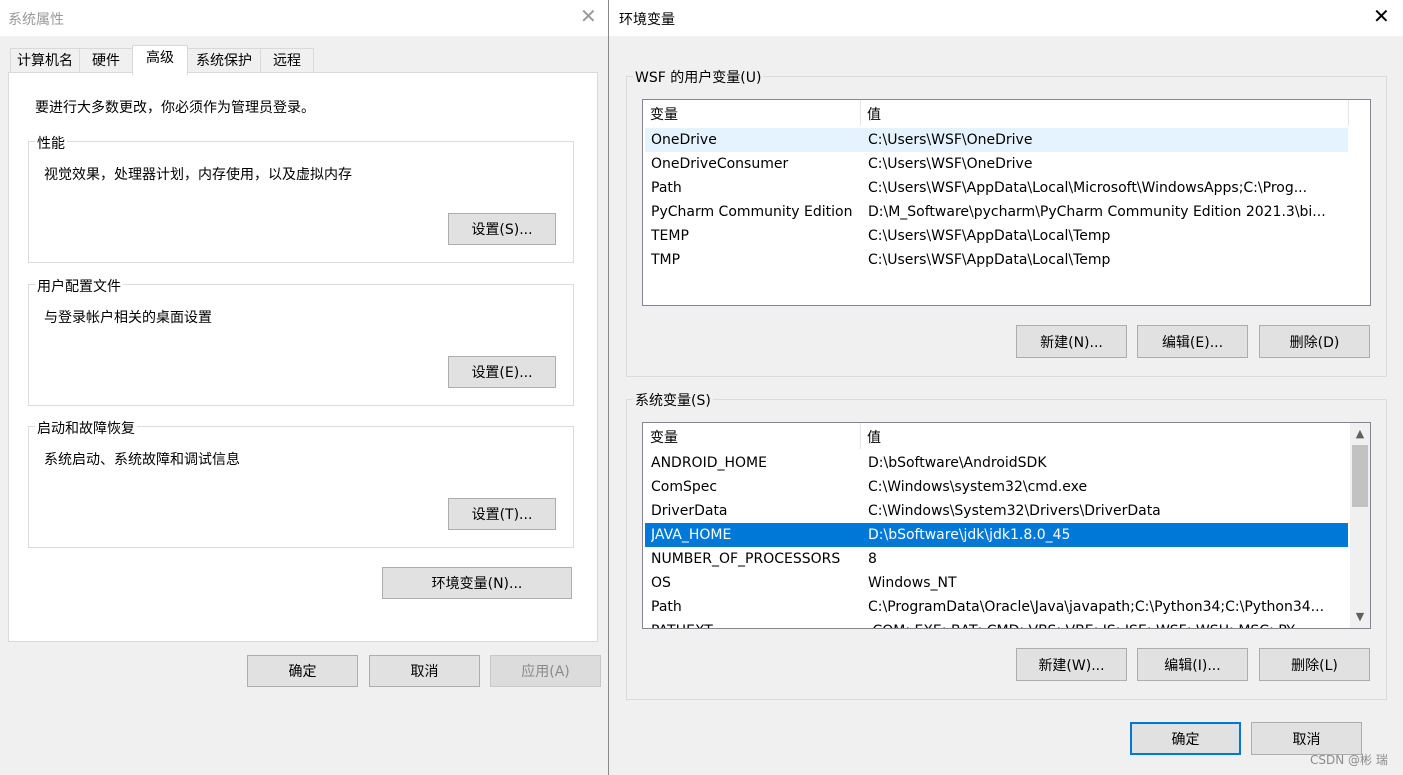 The image size is (1403, 775). What do you see at coordinates (684, 487) in the screenshot?
I see `variable-name: ComSpec` at bounding box center [684, 487].